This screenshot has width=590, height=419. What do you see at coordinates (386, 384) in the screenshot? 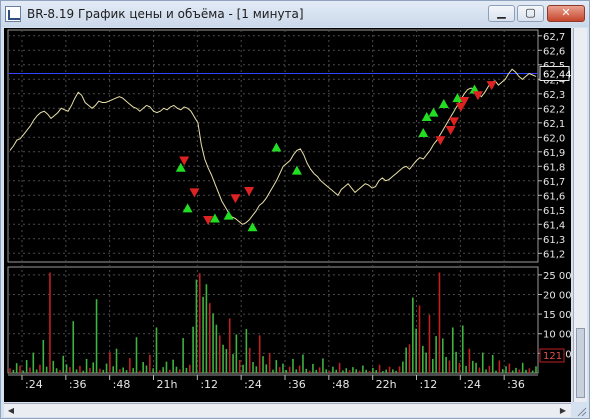
I see `time-tick-label: 22h` at bounding box center [386, 384].